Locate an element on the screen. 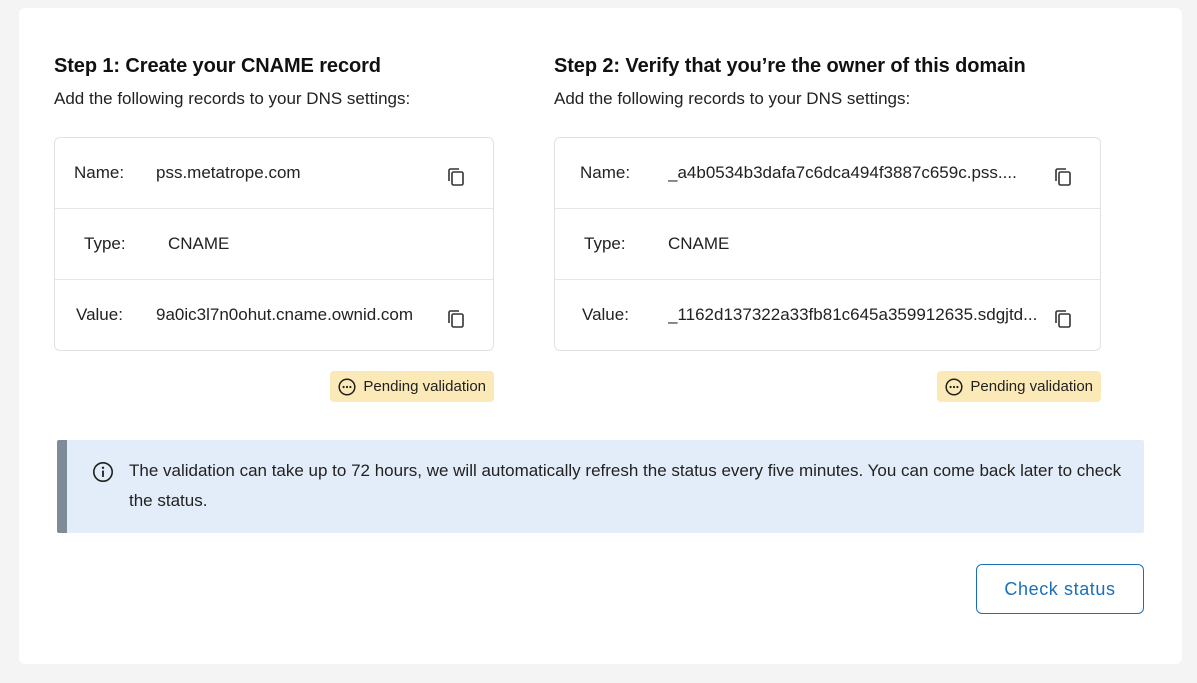 This screenshot has width=1197, height=683. record-row-value: Value: 9a0ic3l7n0ohut.cname.ownid.com is located at coordinates (274, 315).